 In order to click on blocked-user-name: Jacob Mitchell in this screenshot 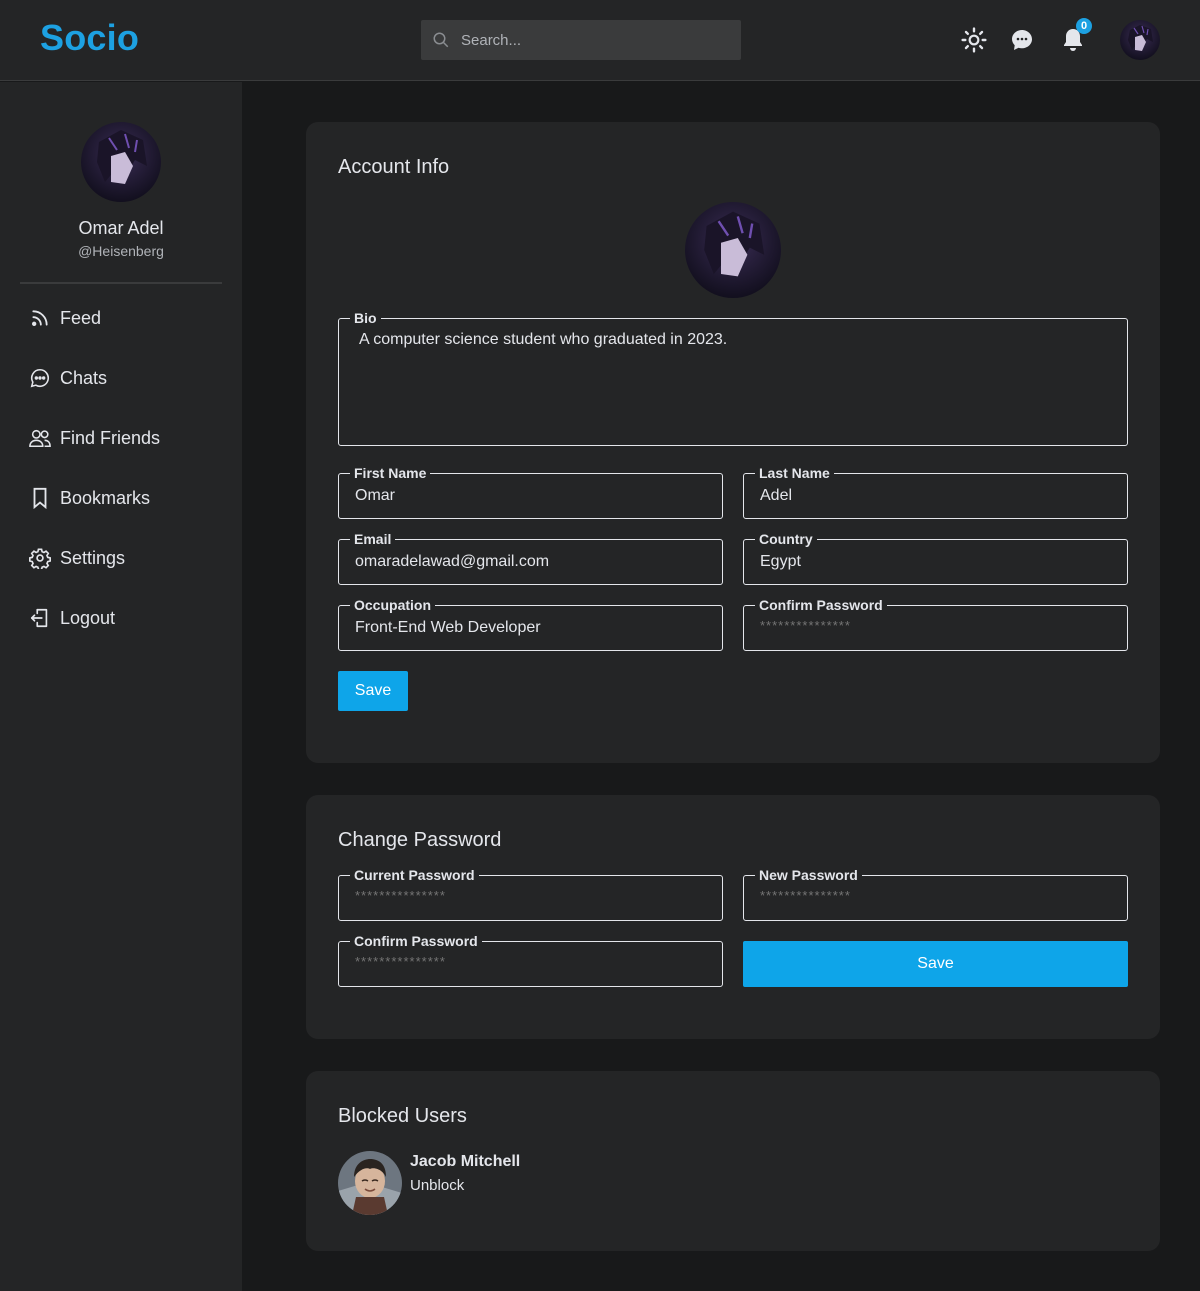, I will do `click(465, 1161)`.